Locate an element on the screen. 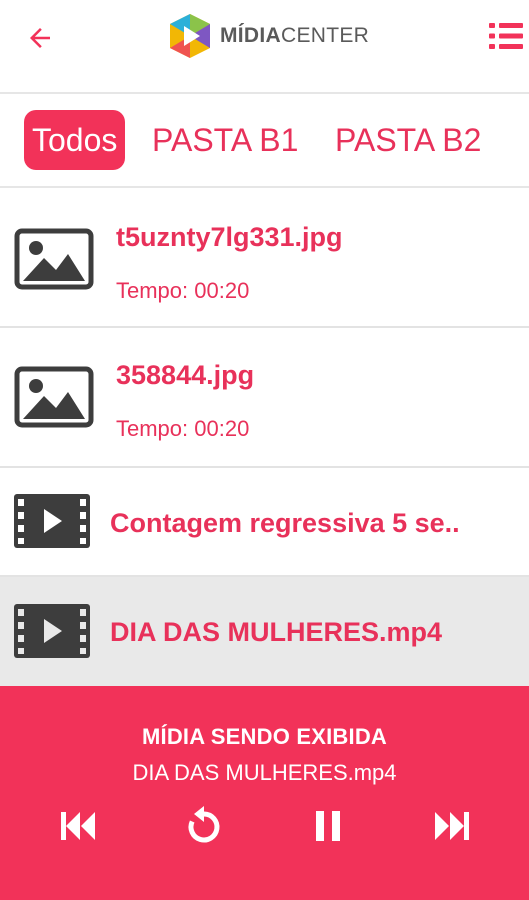  next-button is located at coordinates (452, 826).